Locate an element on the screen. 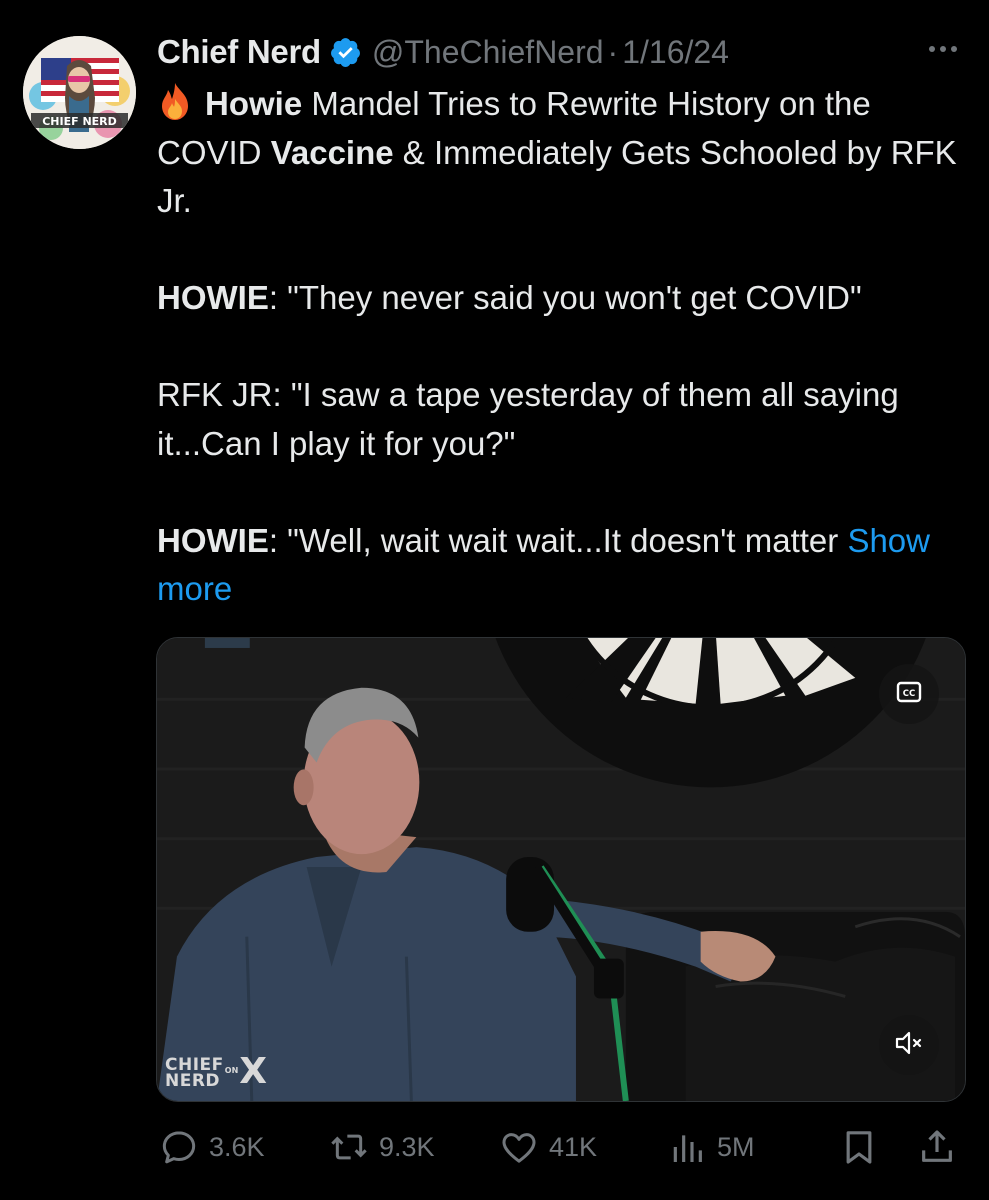 The width and height of the screenshot is (989, 1200). share-button is located at coordinates (937, 1147).